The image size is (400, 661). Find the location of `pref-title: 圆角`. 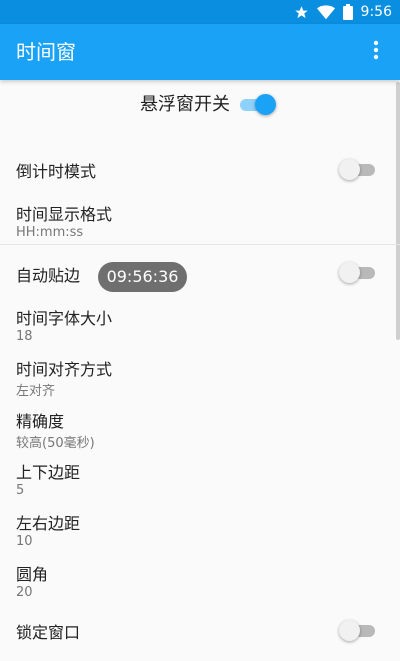

pref-title: 圆角 is located at coordinates (32, 574).